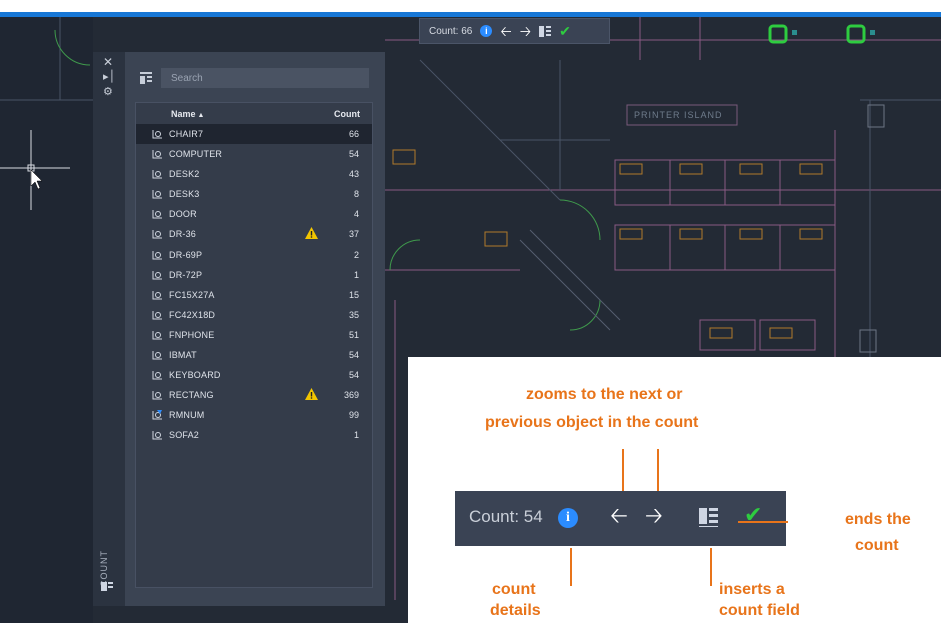 The width and height of the screenshot is (941, 623). Describe the element at coordinates (108, 91) in the screenshot. I see `gear-icon: ⚙` at that location.